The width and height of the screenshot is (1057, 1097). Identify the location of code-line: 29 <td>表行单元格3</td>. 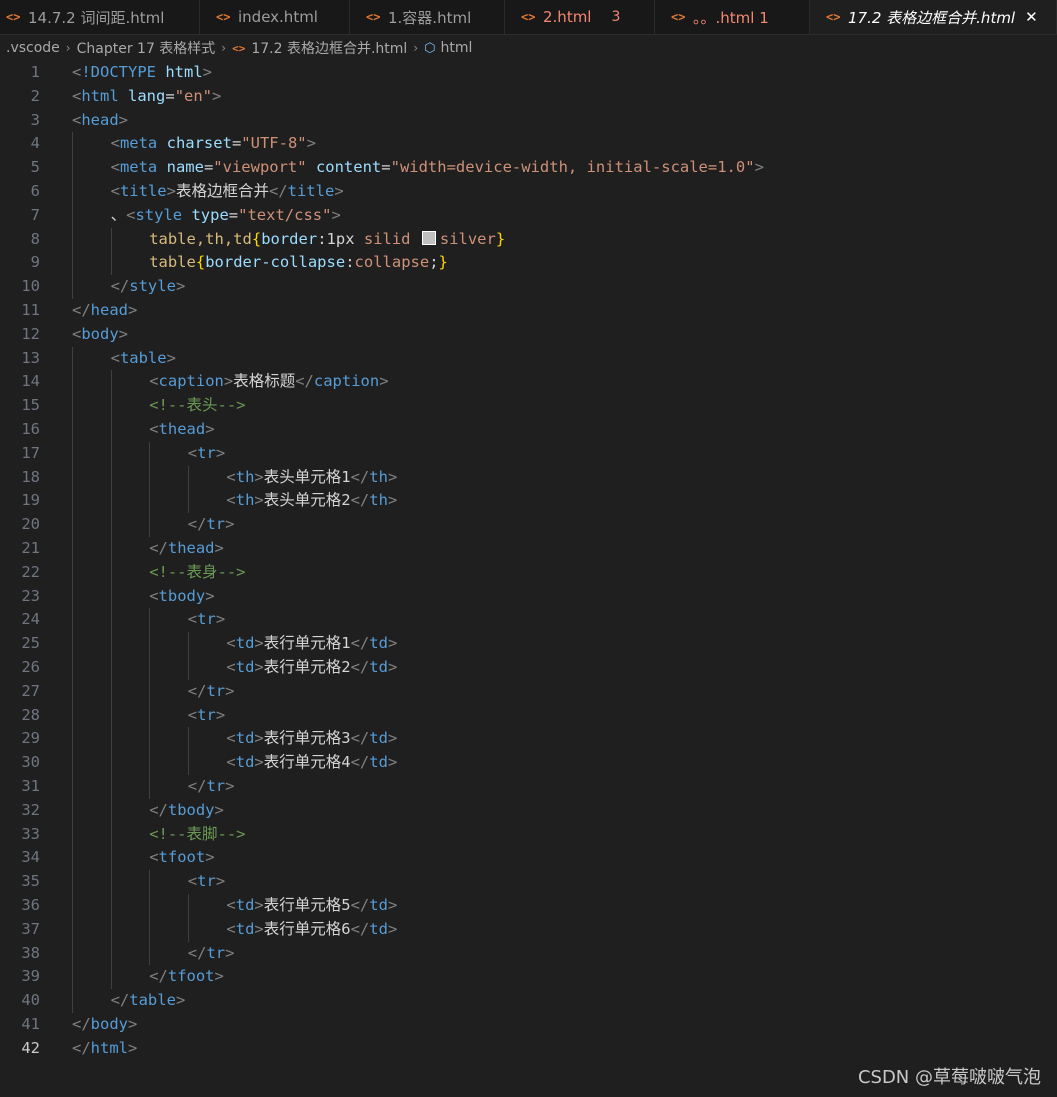
(528, 739).